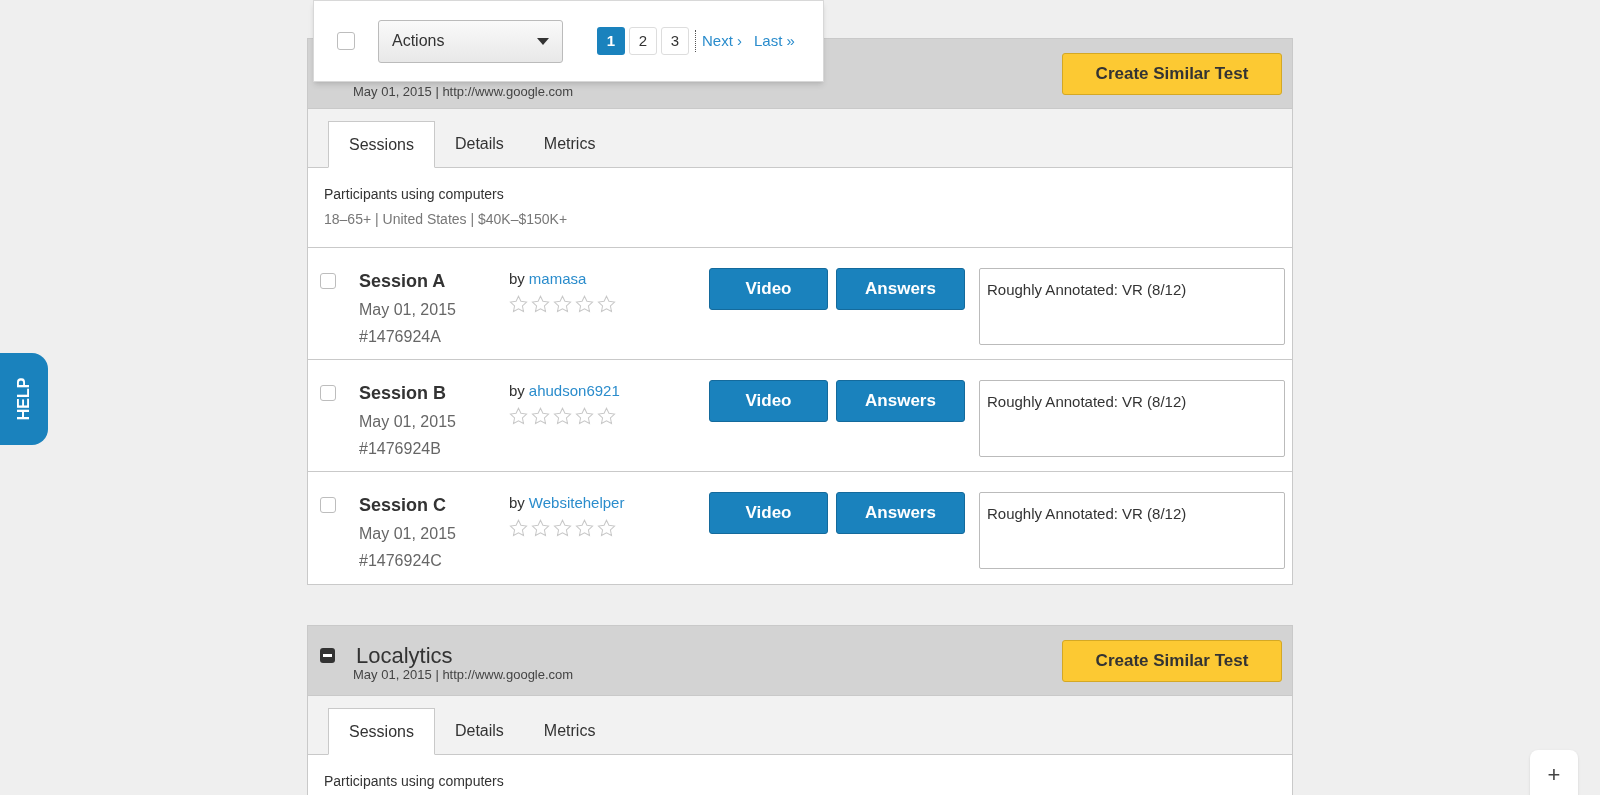 The height and width of the screenshot is (795, 1600). I want to click on user-link: ahudson6921, so click(574, 391).